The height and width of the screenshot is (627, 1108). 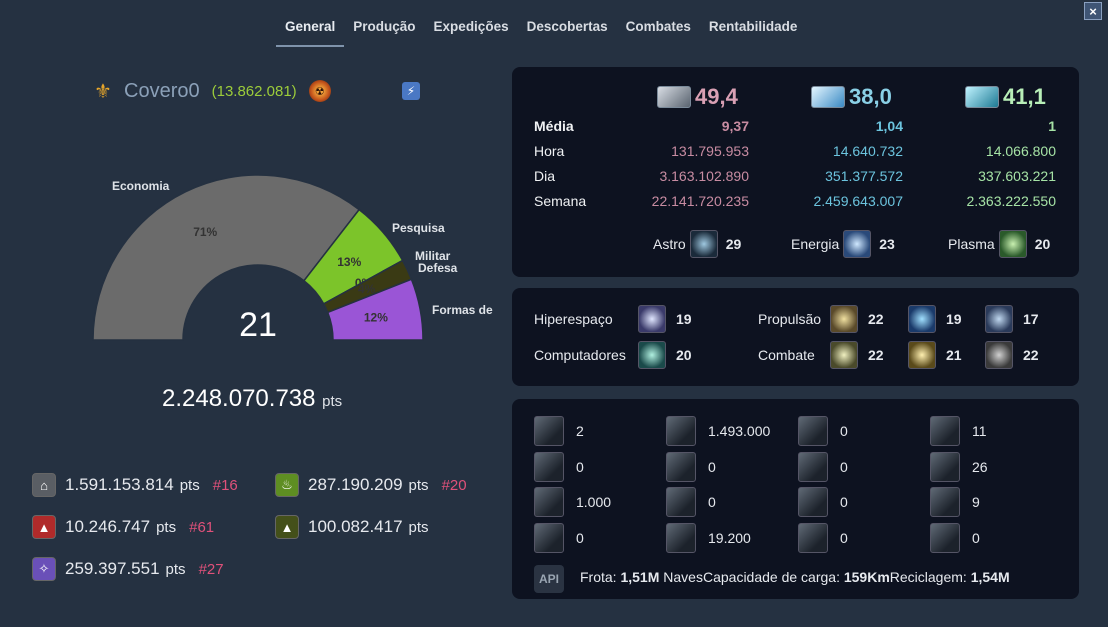 I want to click on military-icon: ▲, so click(x=44, y=527).